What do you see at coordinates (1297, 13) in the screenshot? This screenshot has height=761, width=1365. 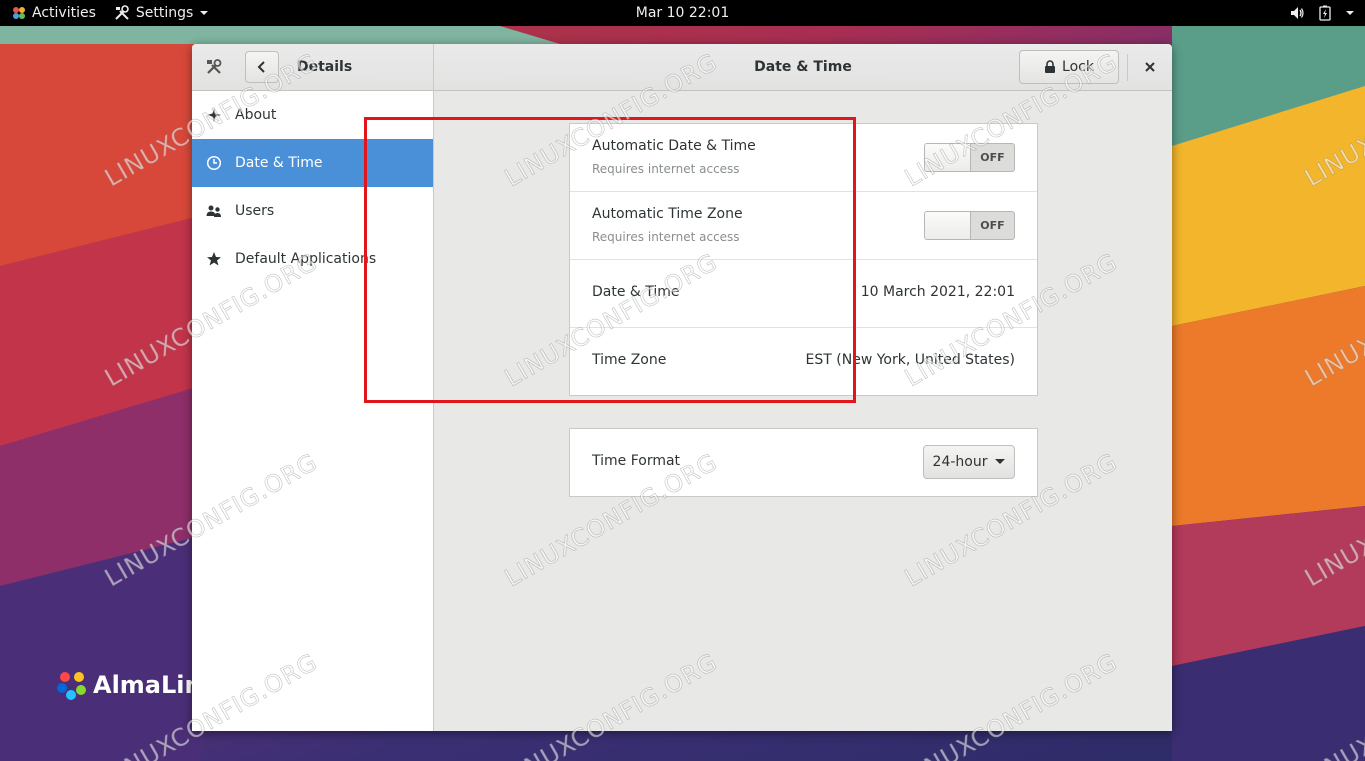 I see `volume-icon` at bounding box center [1297, 13].